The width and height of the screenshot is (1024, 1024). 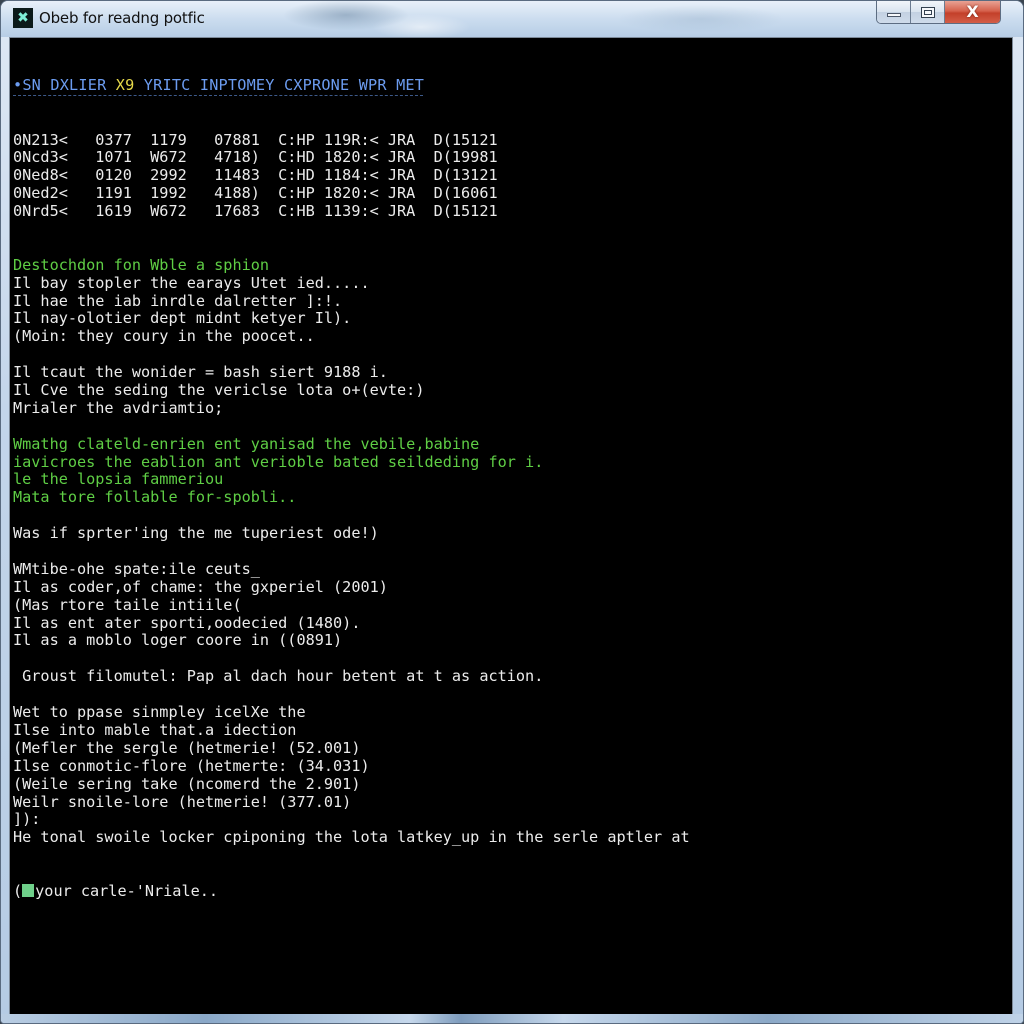 What do you see at coordinates (512, 891) in the screenshot?
I see `prompt-line: ( your carle-'Nriale..` at bounding box center [512, 891].